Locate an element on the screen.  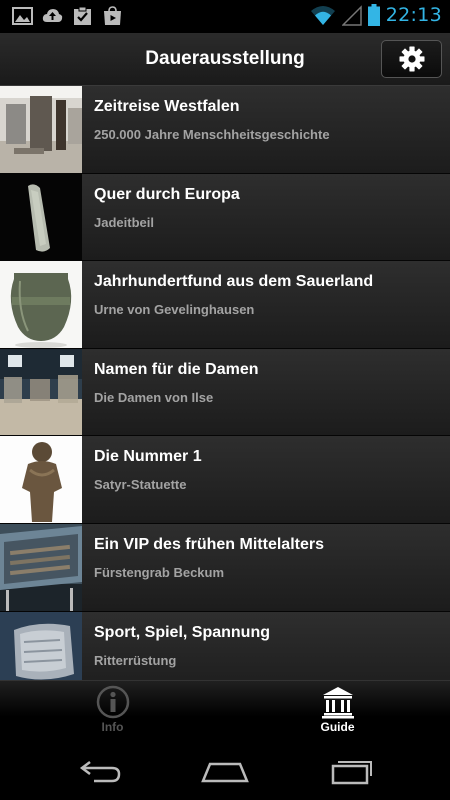
clipboard-check-icon is located at coordinates (82, 15).